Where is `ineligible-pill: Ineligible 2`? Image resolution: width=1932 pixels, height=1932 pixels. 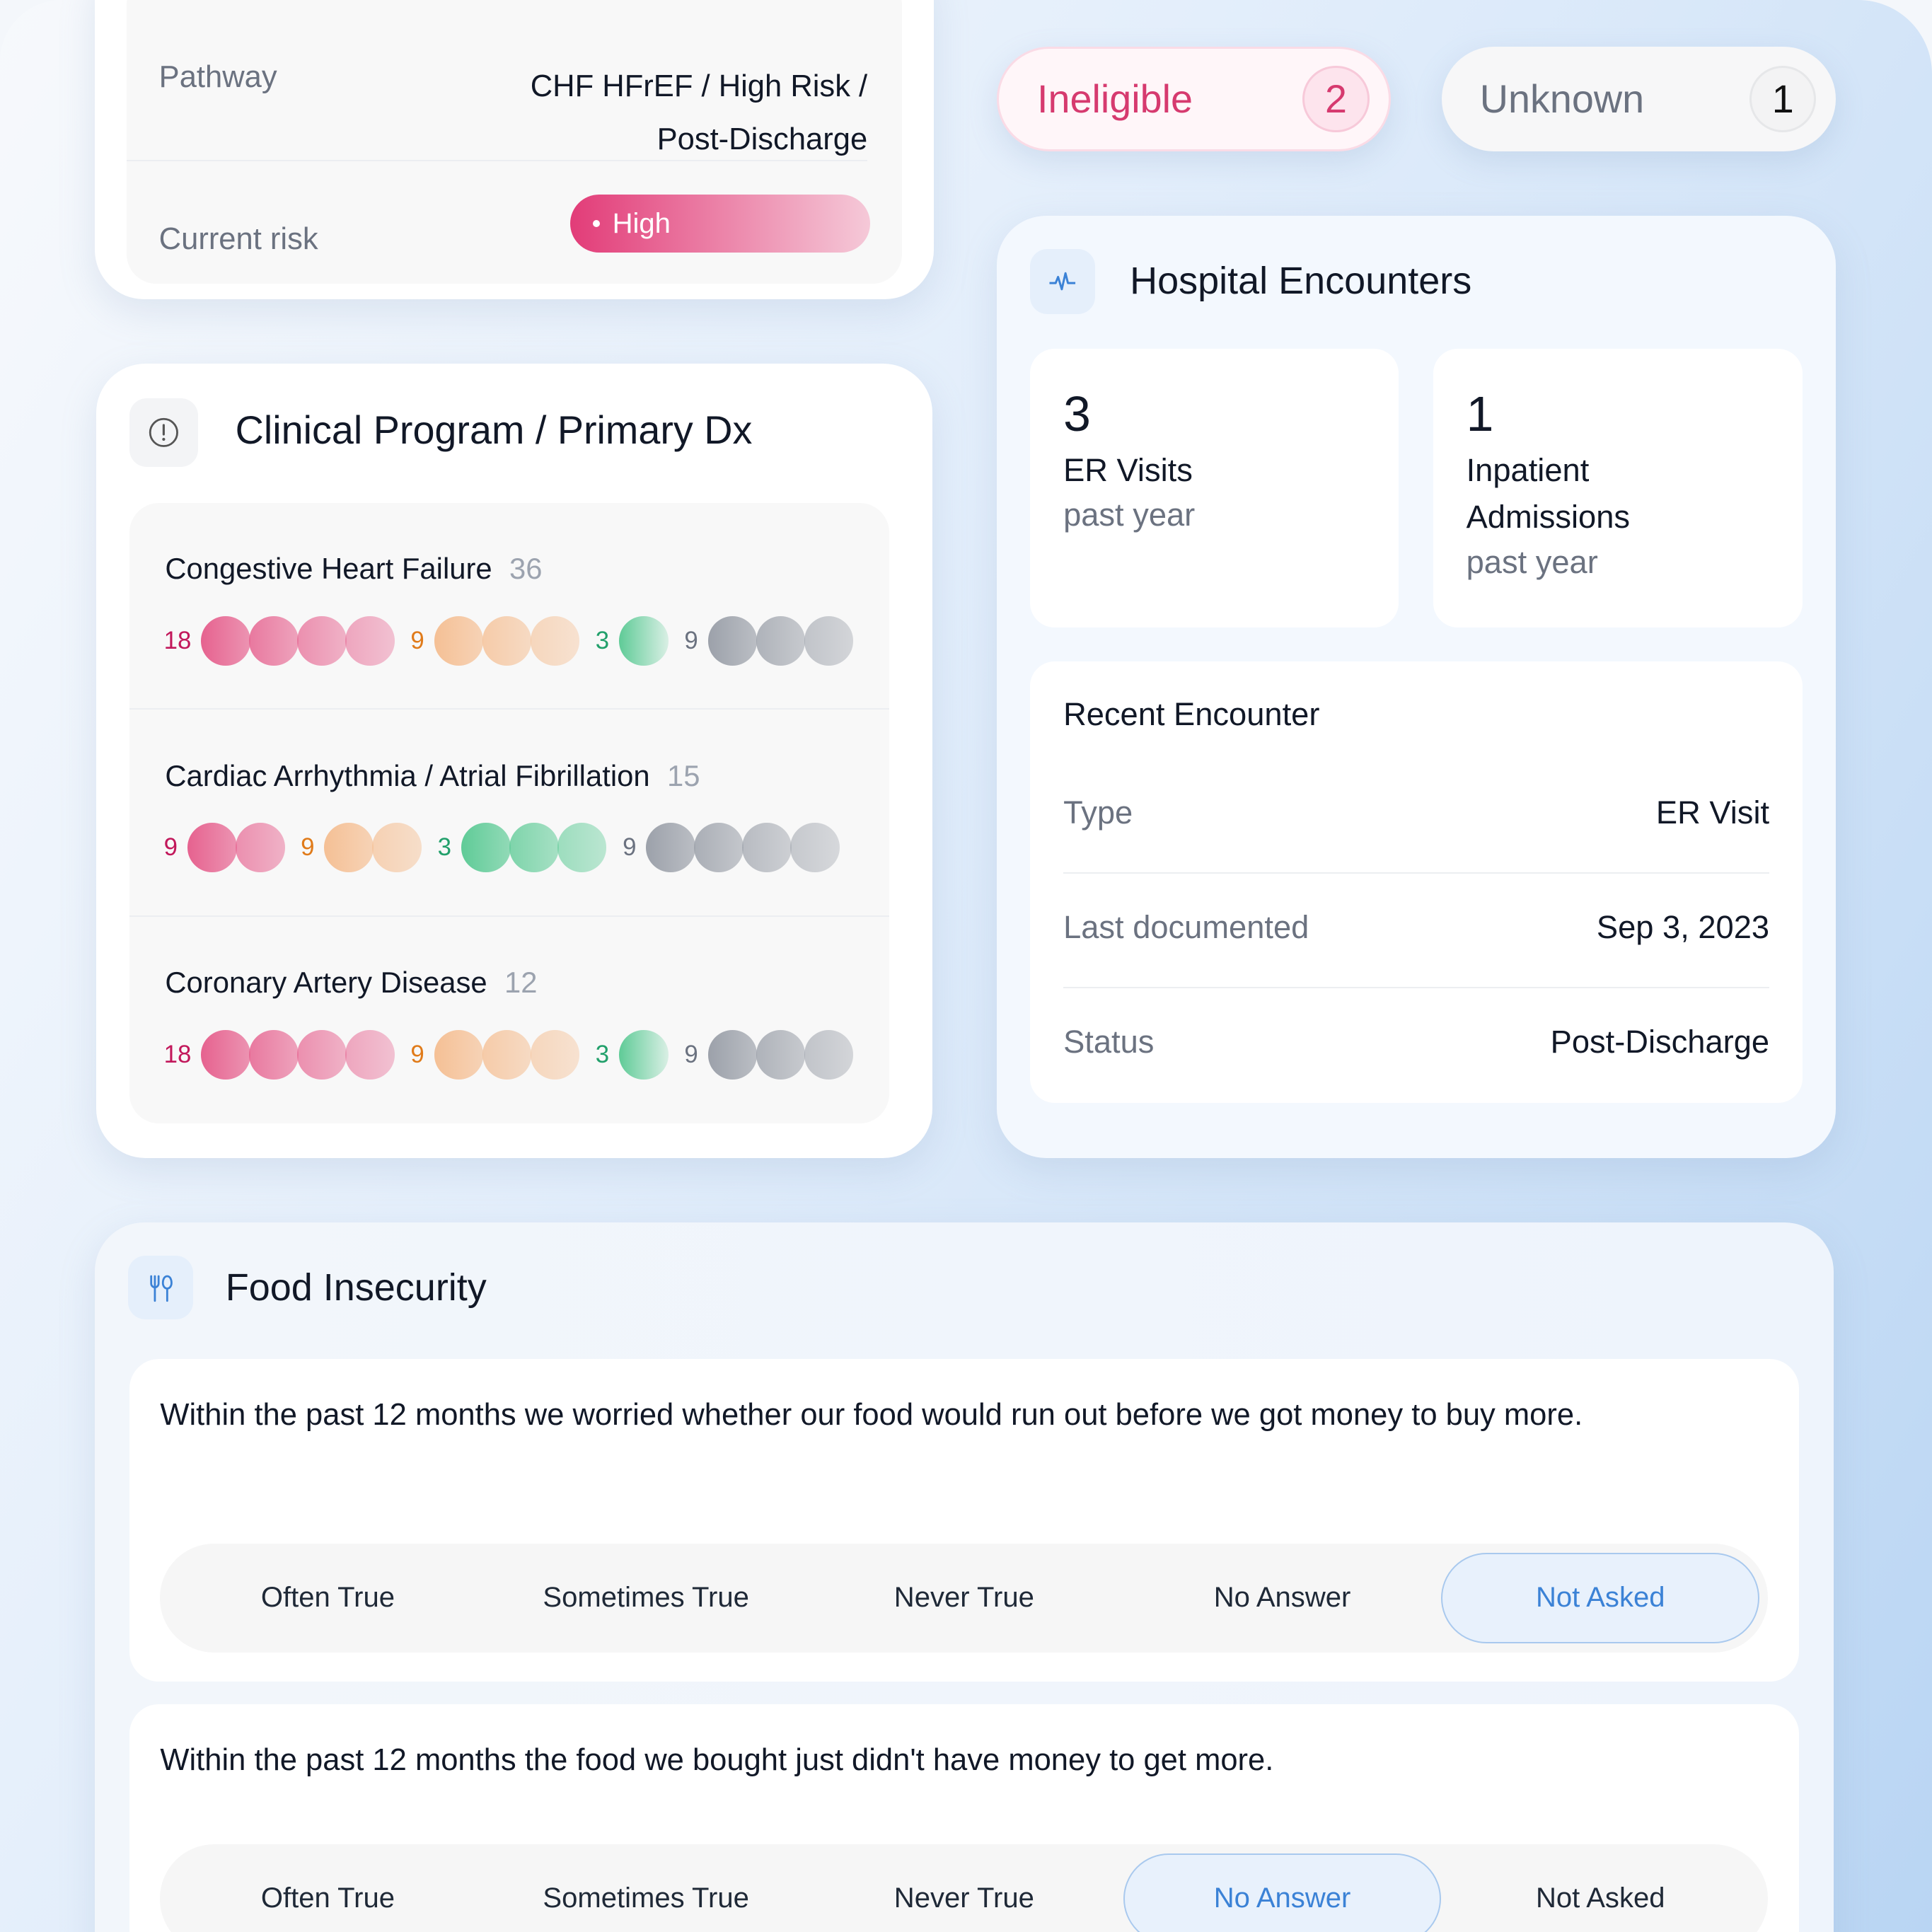
ineligible-pill: Ineligible 2 is located at coordinates (1194, 99).